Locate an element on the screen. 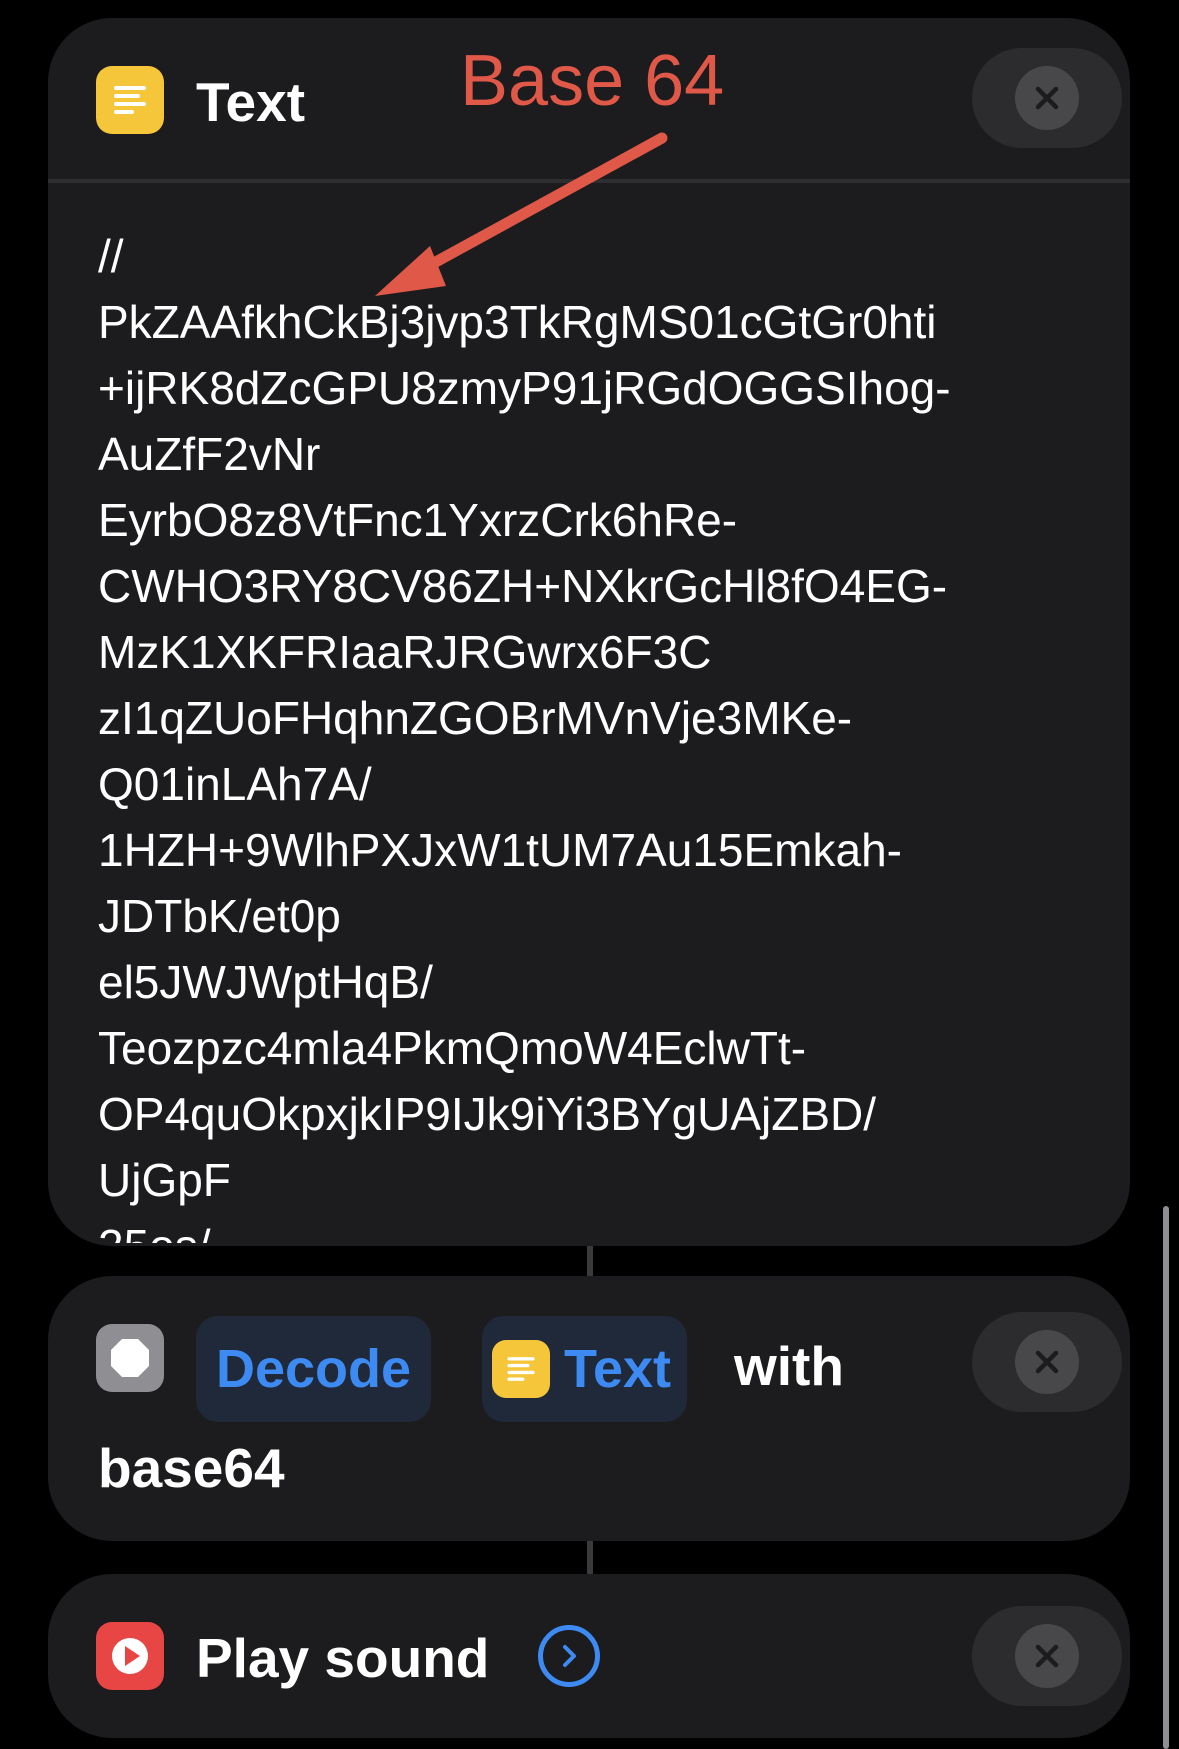 This screenshot has height=1749, width=1179. remove-decode-action-button is located at coordinates (1047, 1362).